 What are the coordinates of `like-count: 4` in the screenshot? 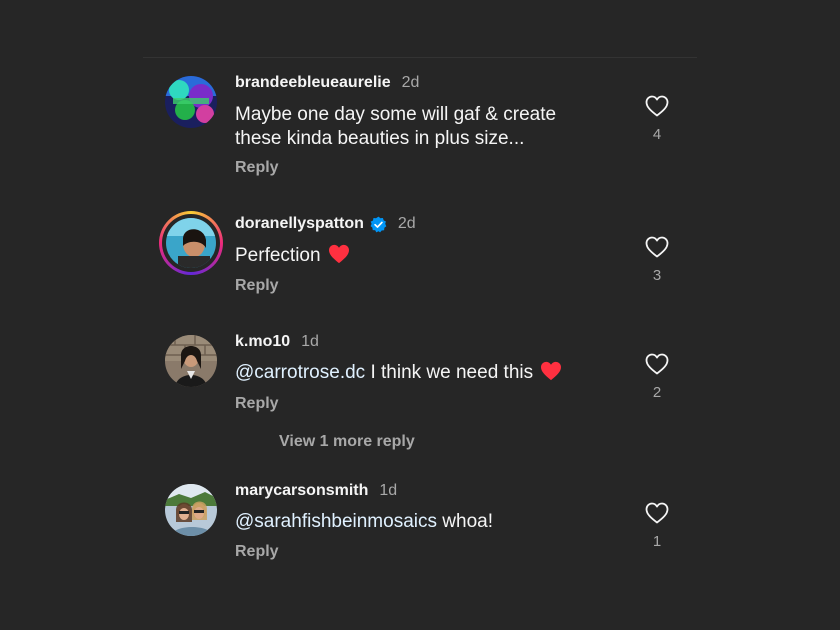 It's located at (657, 134).